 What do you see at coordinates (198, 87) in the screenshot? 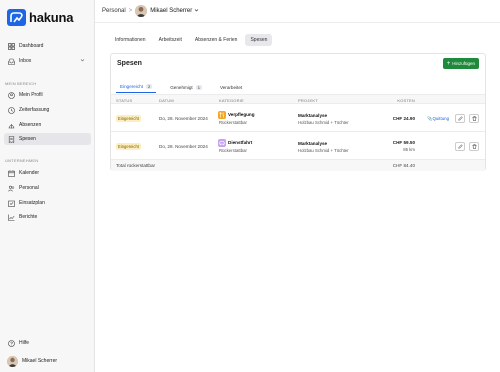
I see `count-badge: 1` at bounding box center [198, 87].